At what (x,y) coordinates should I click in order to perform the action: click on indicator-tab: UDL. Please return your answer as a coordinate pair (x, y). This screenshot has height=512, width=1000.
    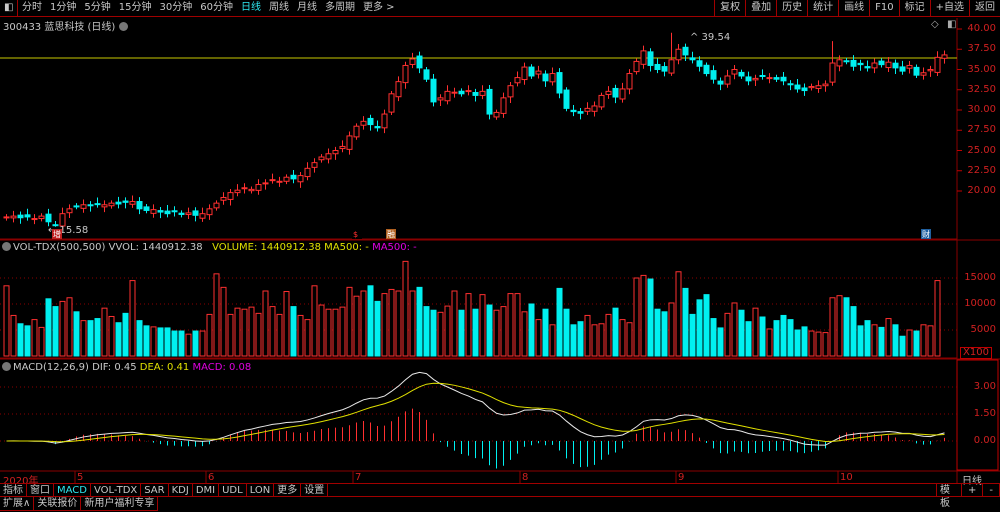
    Looking at the image, I should click on (233, 490).